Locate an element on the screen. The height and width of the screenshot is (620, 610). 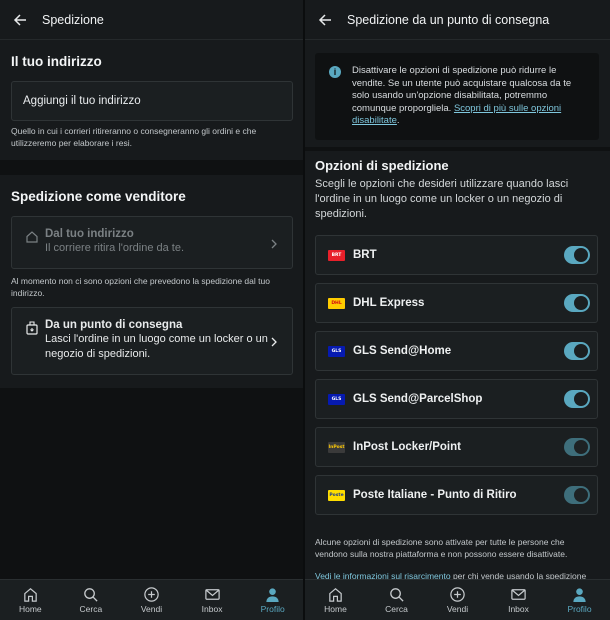
home-option-title: Dal tuo indirizzo is located at coordinates (89, 234).